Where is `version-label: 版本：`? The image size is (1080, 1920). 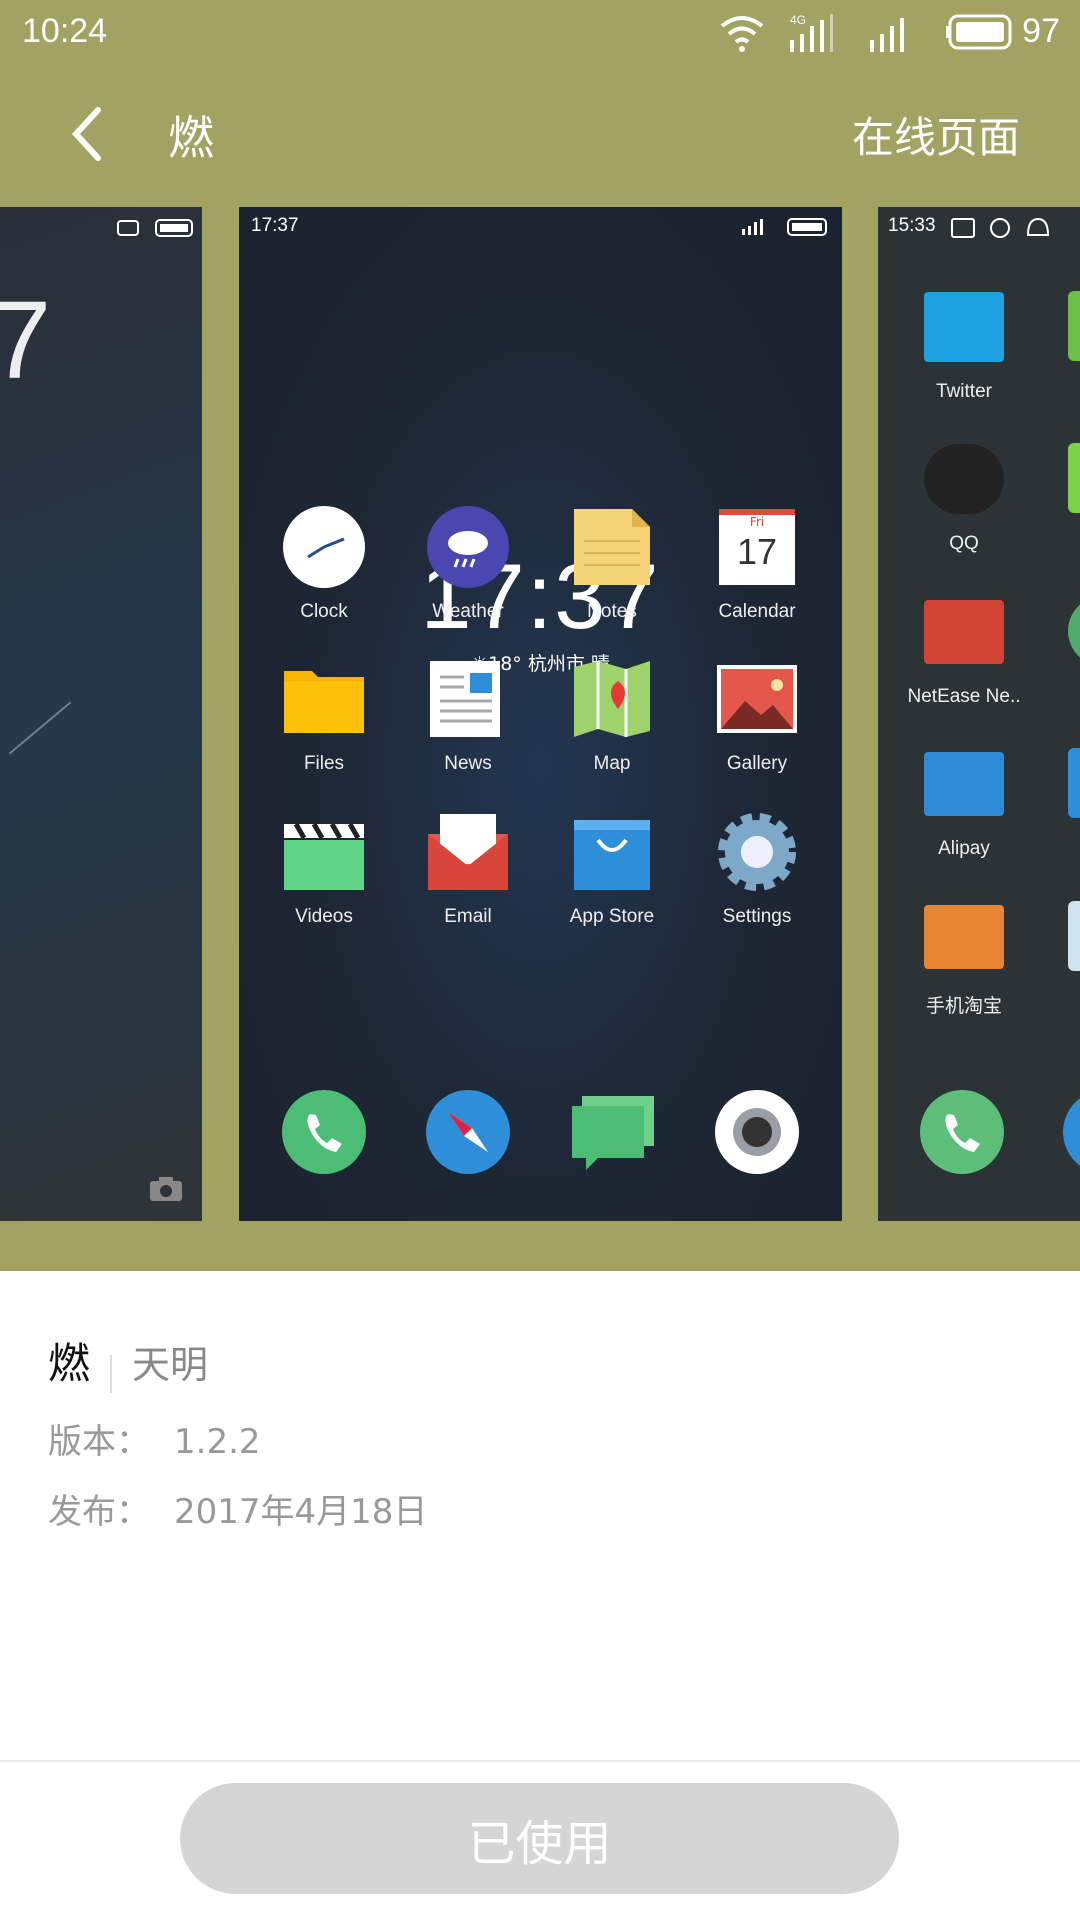 version-label: 版本： is located at coordinates (99, 1442).